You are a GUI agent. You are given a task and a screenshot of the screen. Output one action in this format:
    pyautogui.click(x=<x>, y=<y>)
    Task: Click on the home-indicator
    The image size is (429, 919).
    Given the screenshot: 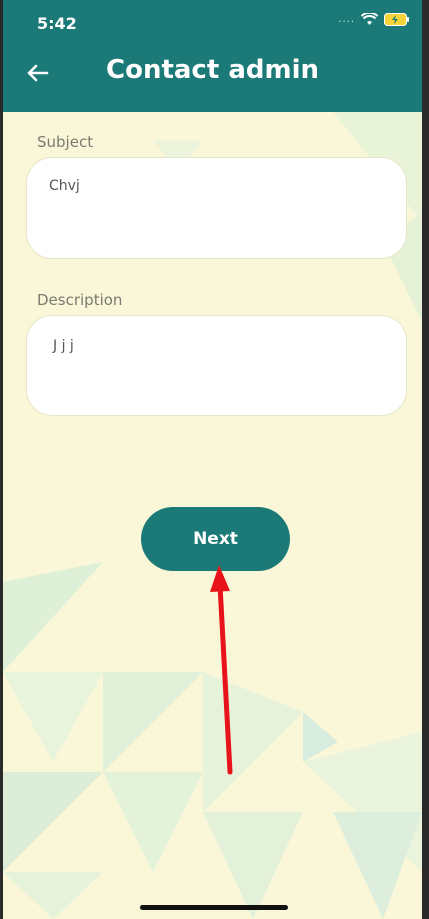 What is the action you would take?
    pyautogui.click(x=214, y=907)
    